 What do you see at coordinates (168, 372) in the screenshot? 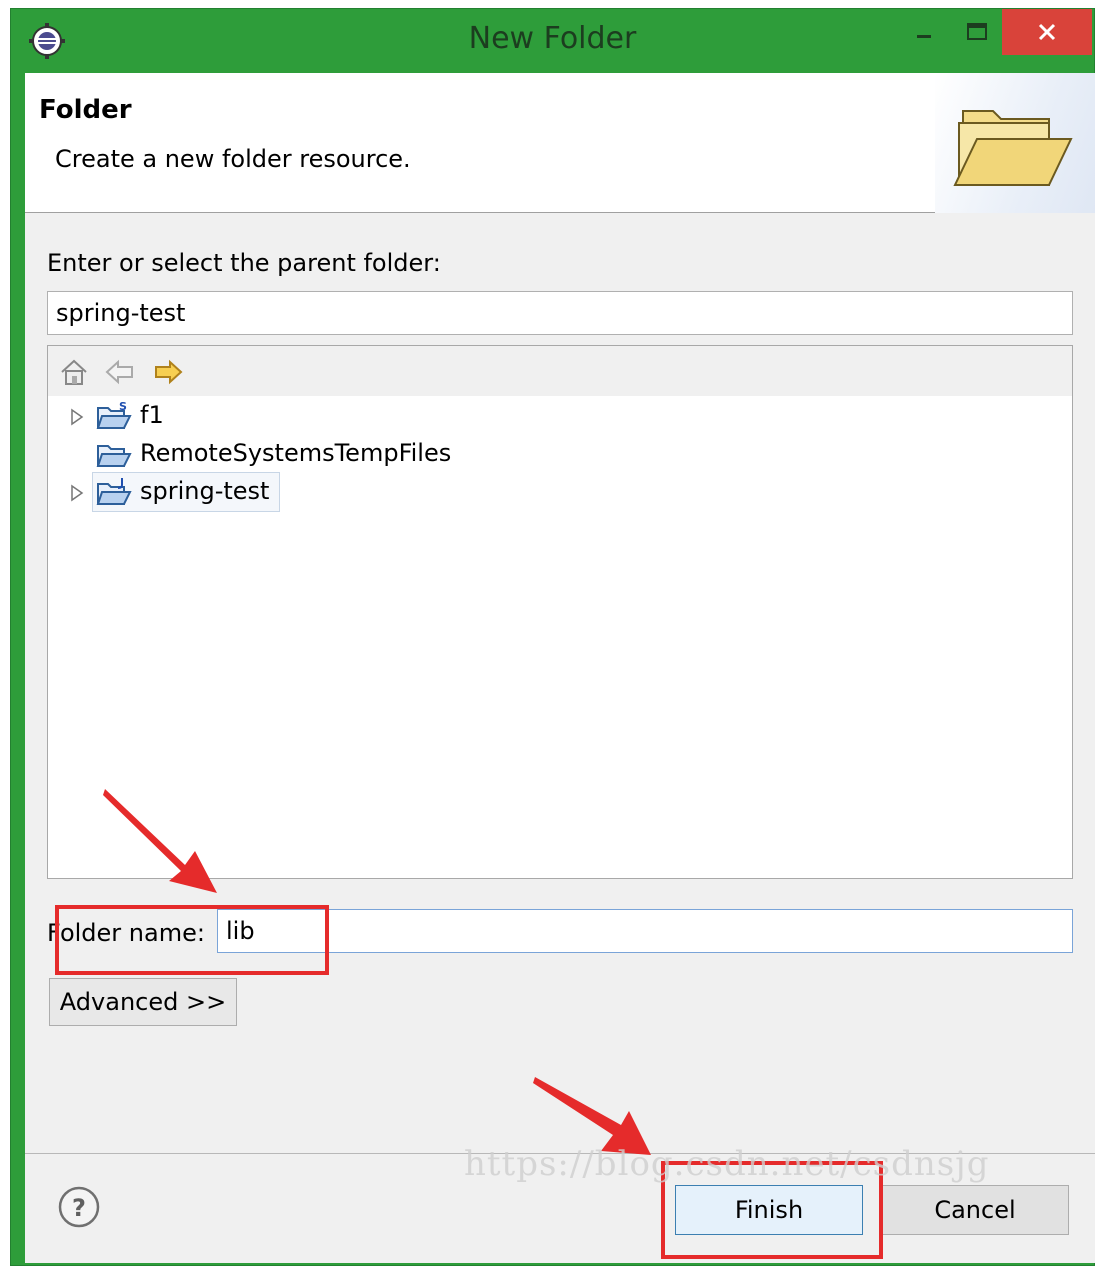
I see `forward-arrow-icon` at bounding box center [168, 372].